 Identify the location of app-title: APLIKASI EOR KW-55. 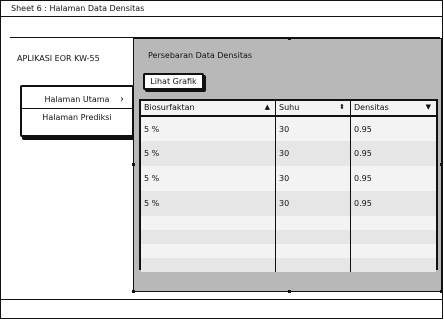
(58, 58).